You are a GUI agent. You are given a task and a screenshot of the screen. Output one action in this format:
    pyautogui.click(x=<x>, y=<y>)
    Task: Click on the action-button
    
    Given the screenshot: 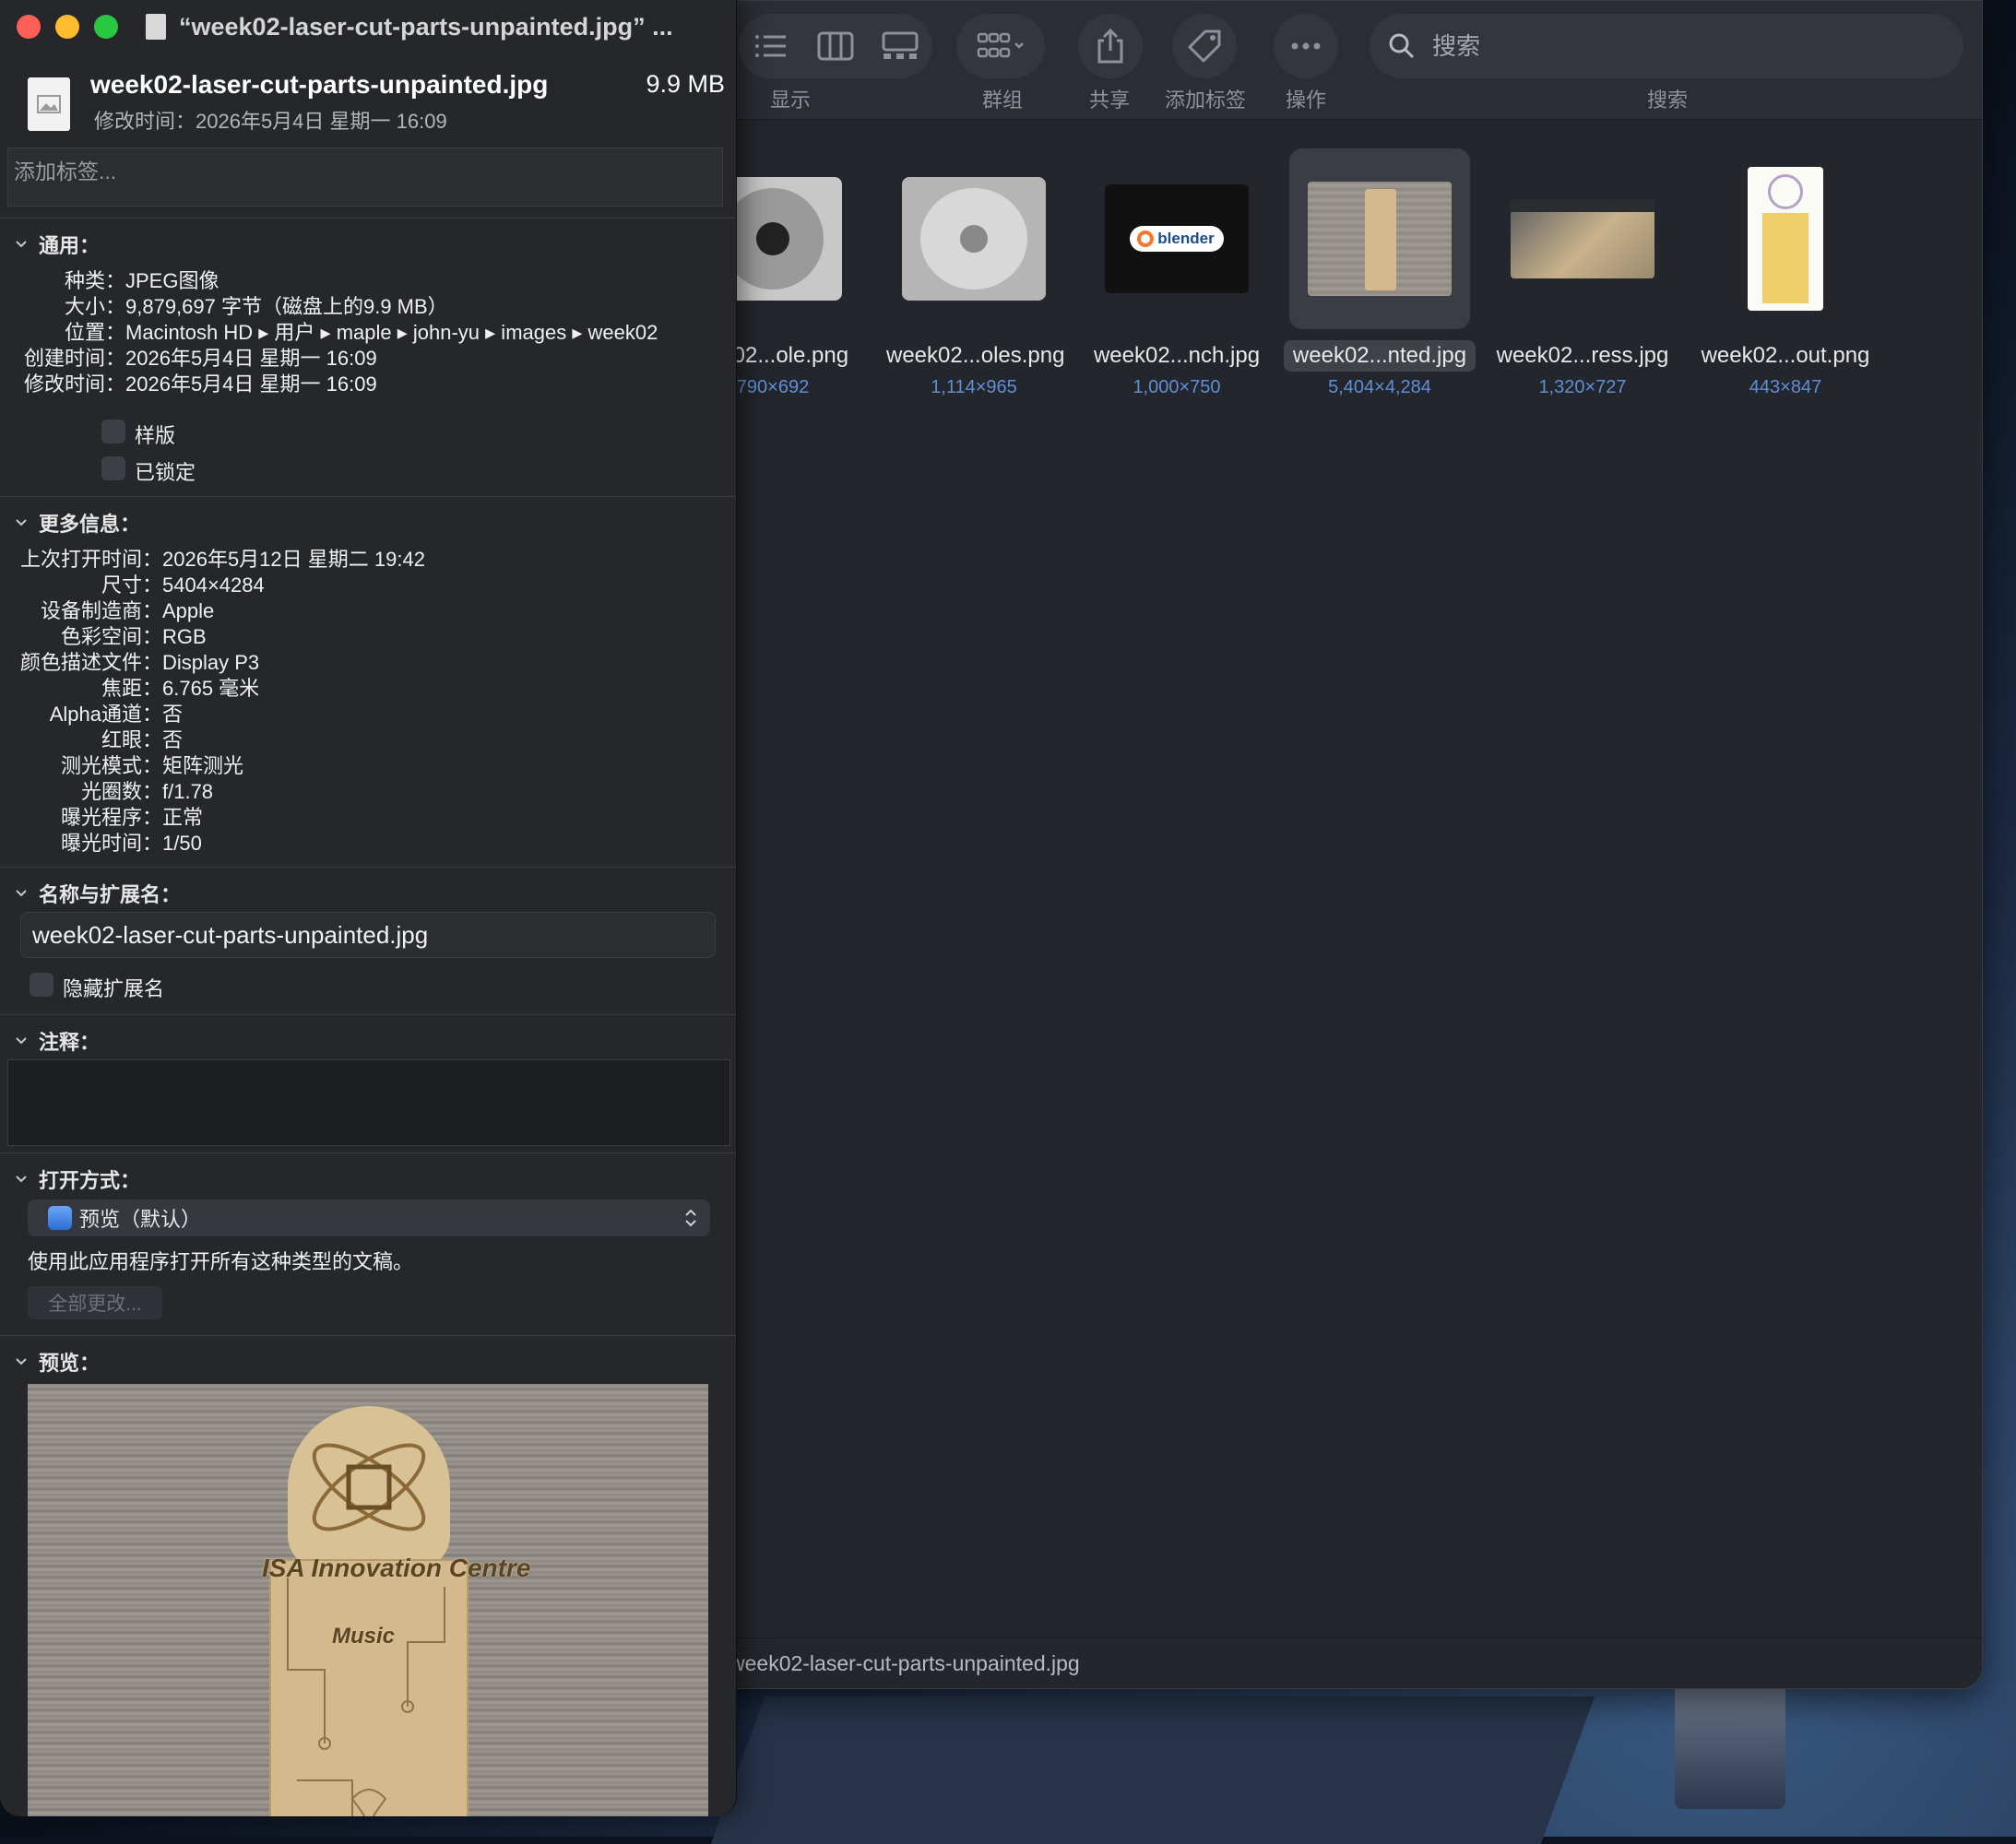 What is the action you would take?
    pyautogui.click(x=1306, y=46)
    